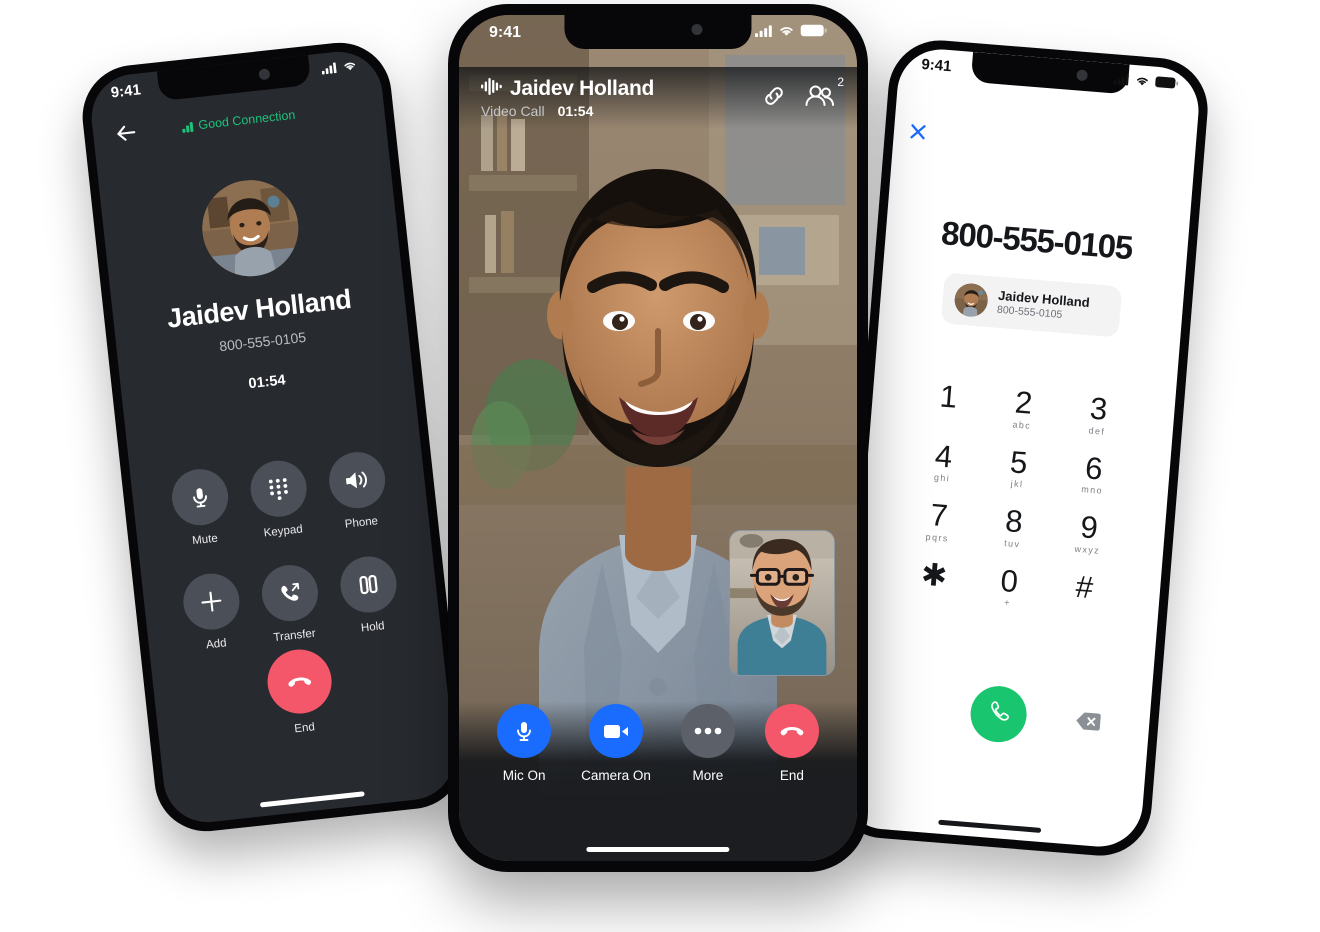 This screenshot has height=932, width=1320. I want to click on key-digit: 1, so click(948, 396).